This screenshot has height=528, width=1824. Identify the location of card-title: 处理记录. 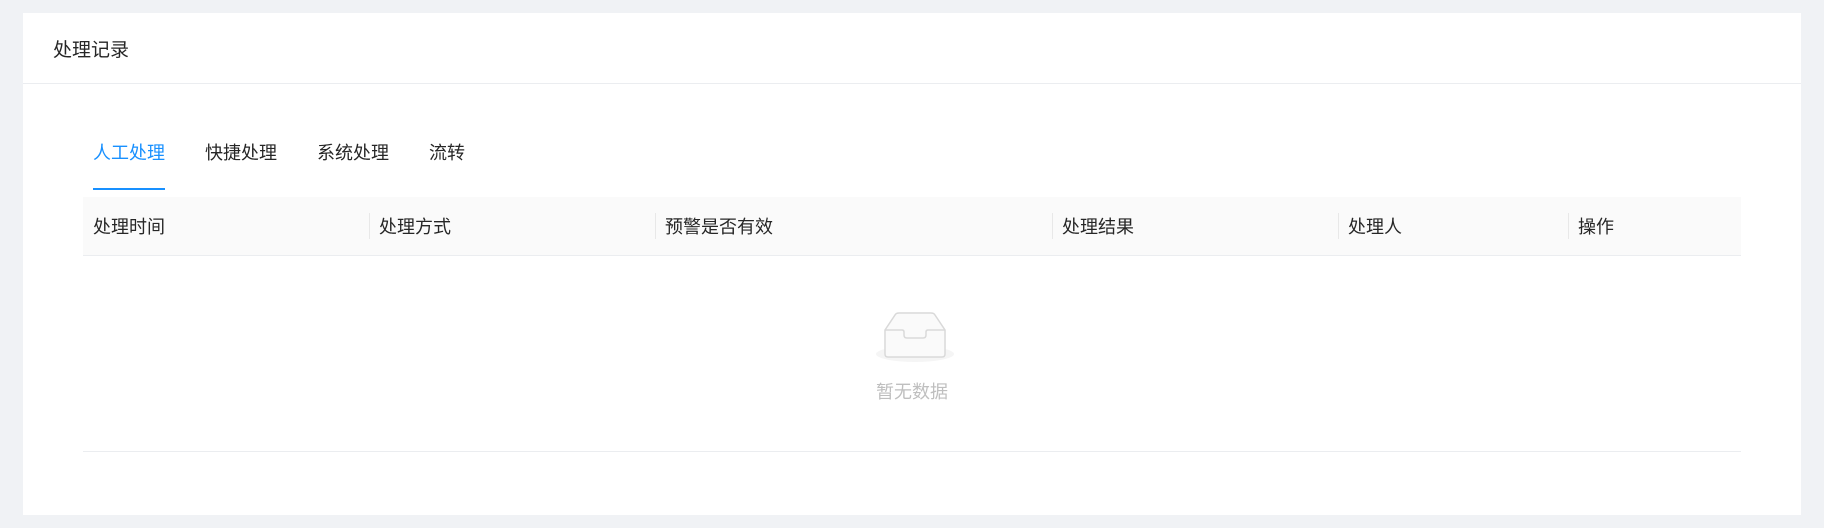
(91, 49).